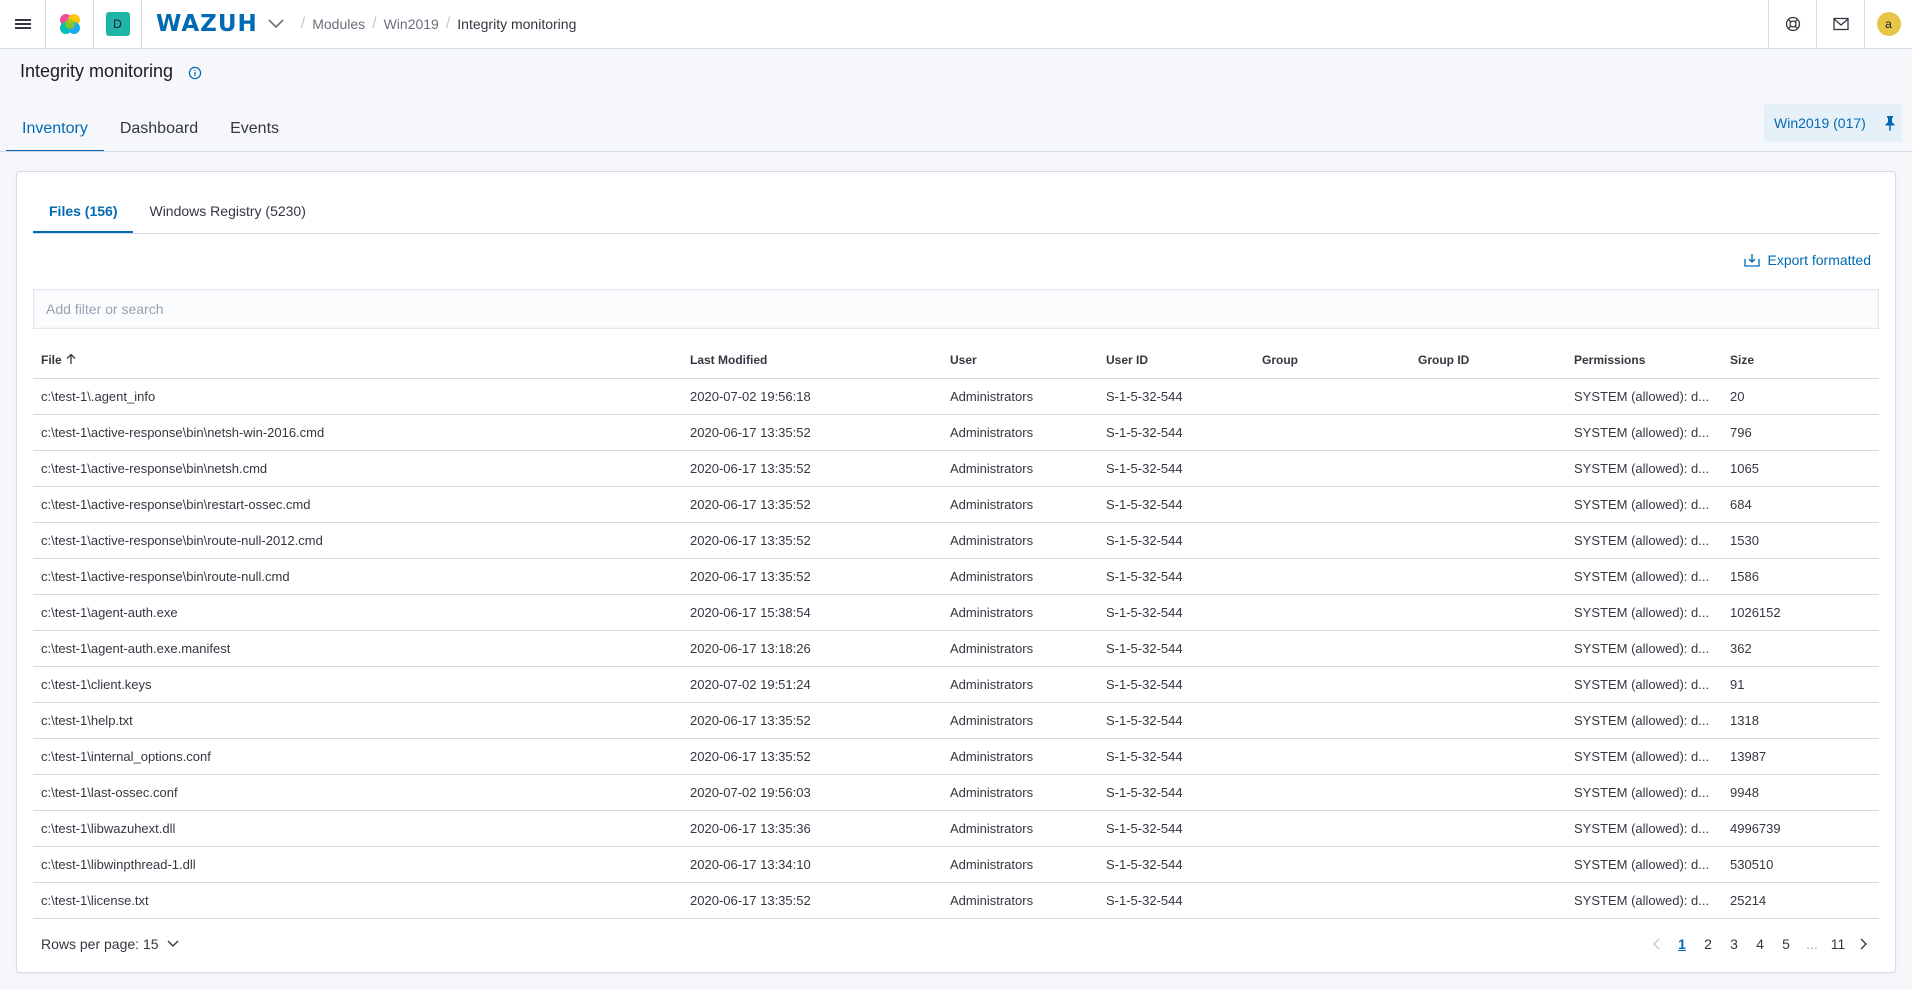 This screenshot has height=989, width=1912. Describe the element at coordinates (812, 828) in the screenshot. I see `cell-last-modified: 2020-06-17 13:35:36` at that location.